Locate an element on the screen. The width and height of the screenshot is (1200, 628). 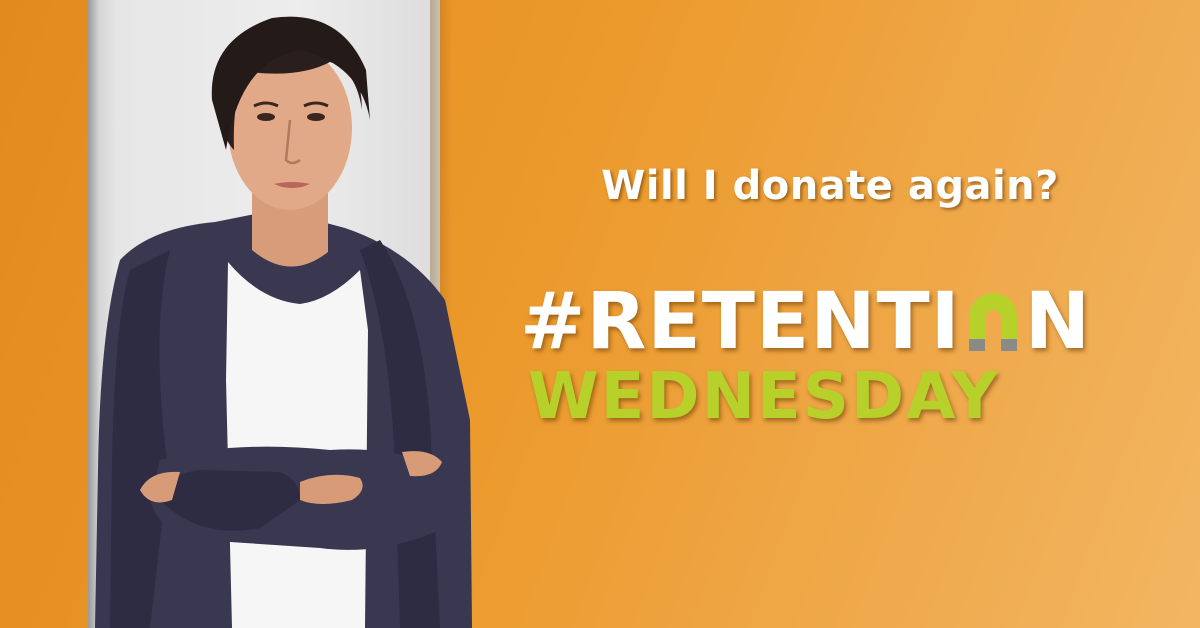
headline-retention-part-2: N is located at coordinates (1057, 322).